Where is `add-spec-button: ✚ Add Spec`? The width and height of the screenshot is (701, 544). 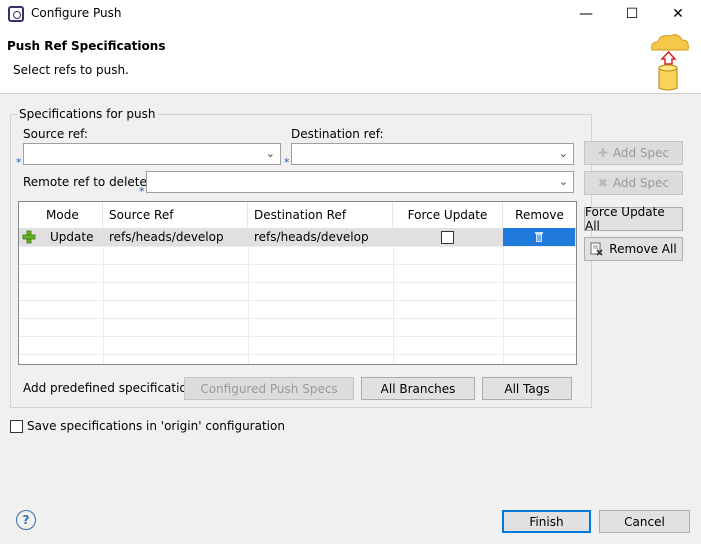 add-spec-button: ✚ Add Spec is located at coordinates (633, 153).